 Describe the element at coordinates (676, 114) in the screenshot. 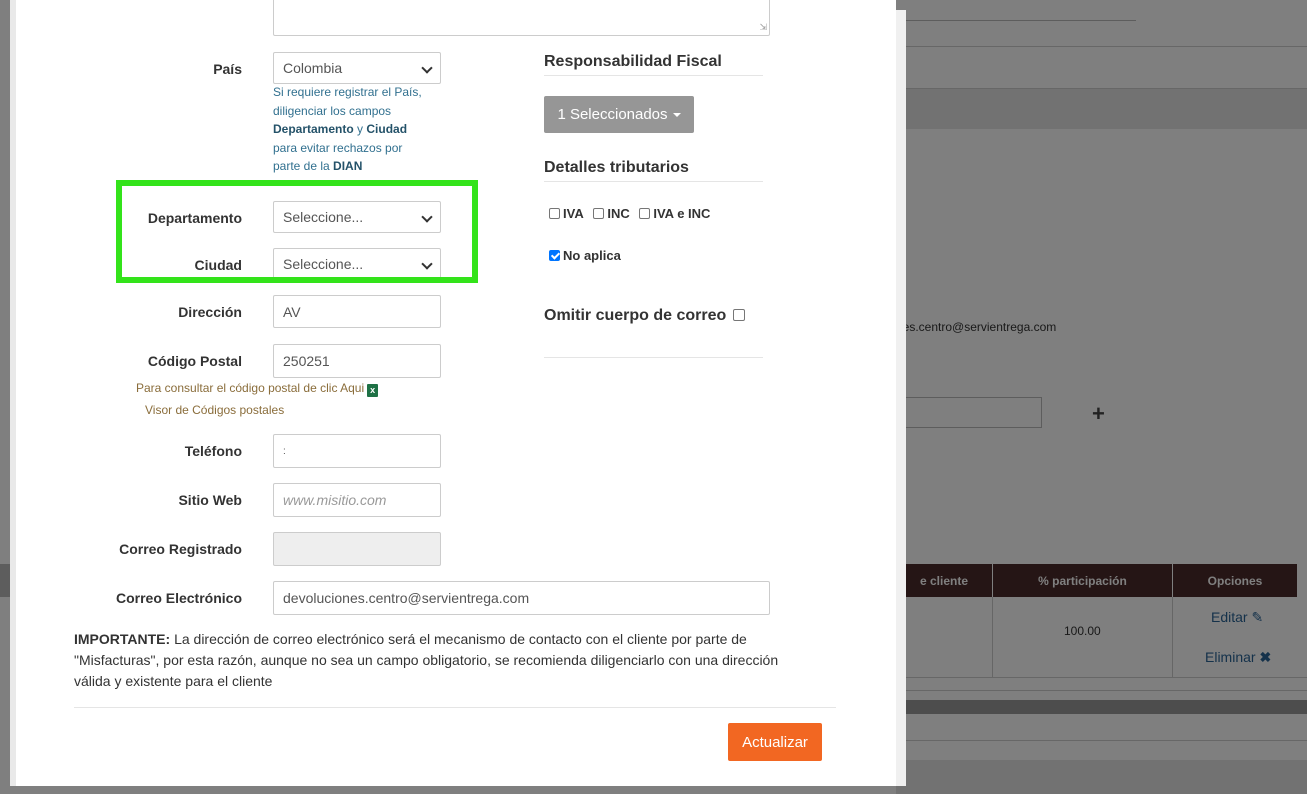

I see `caret-down-icon` at that location.